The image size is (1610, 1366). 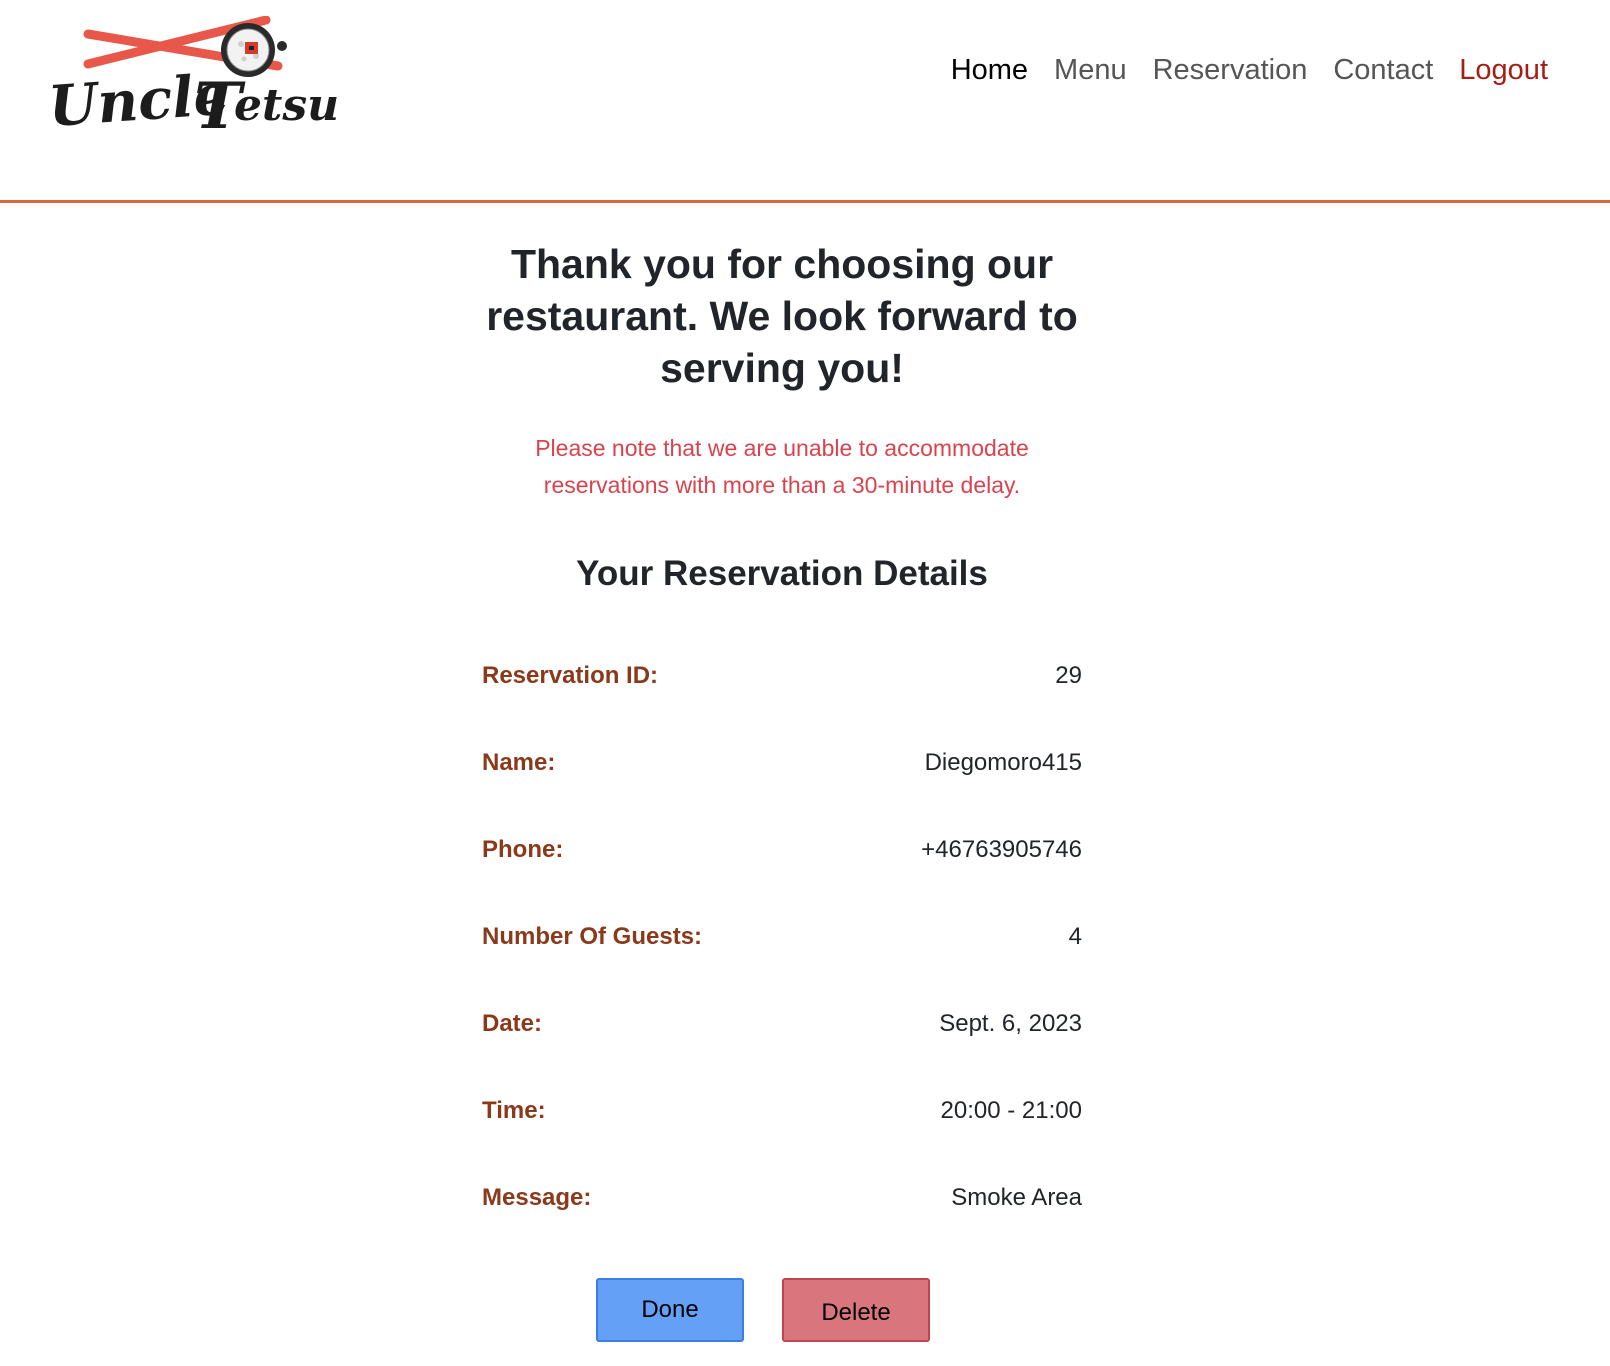 What do you see at coordinates (523, 849) in the screenshot?
I see `detail-label: Phone:` at bounding box center [523, 849].